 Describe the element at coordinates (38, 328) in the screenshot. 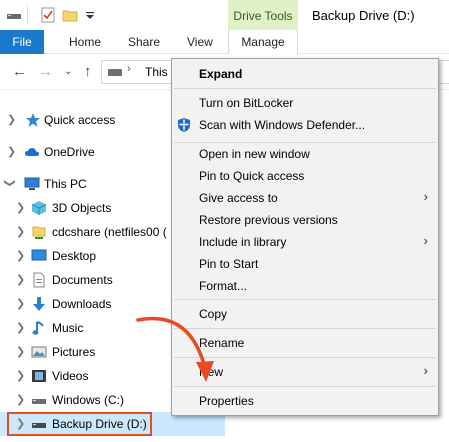

I see `music-icon` at that location.